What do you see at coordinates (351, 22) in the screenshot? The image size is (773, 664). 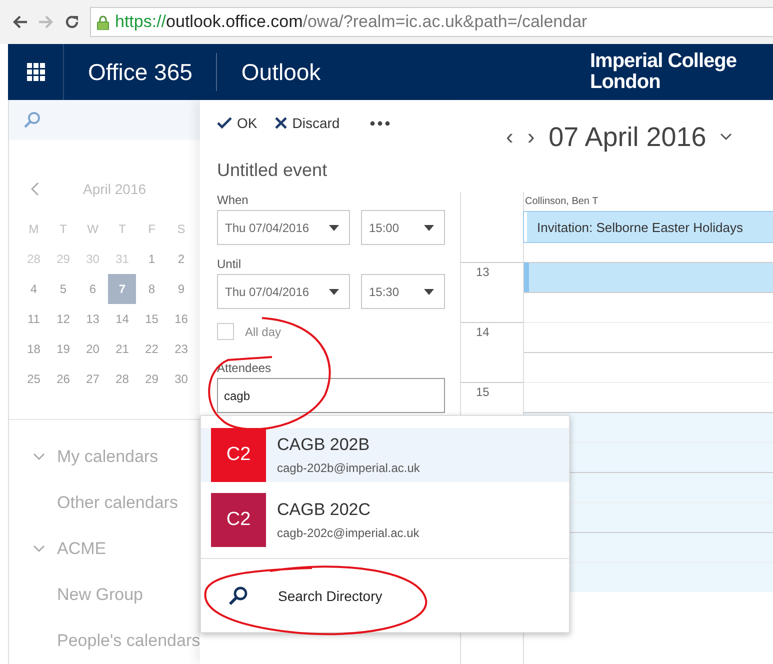 I see `url-text: https://outlook.office.com/owa/?realm=ic.ac.uk&path=/calendar` at bounding box center [351, 22].